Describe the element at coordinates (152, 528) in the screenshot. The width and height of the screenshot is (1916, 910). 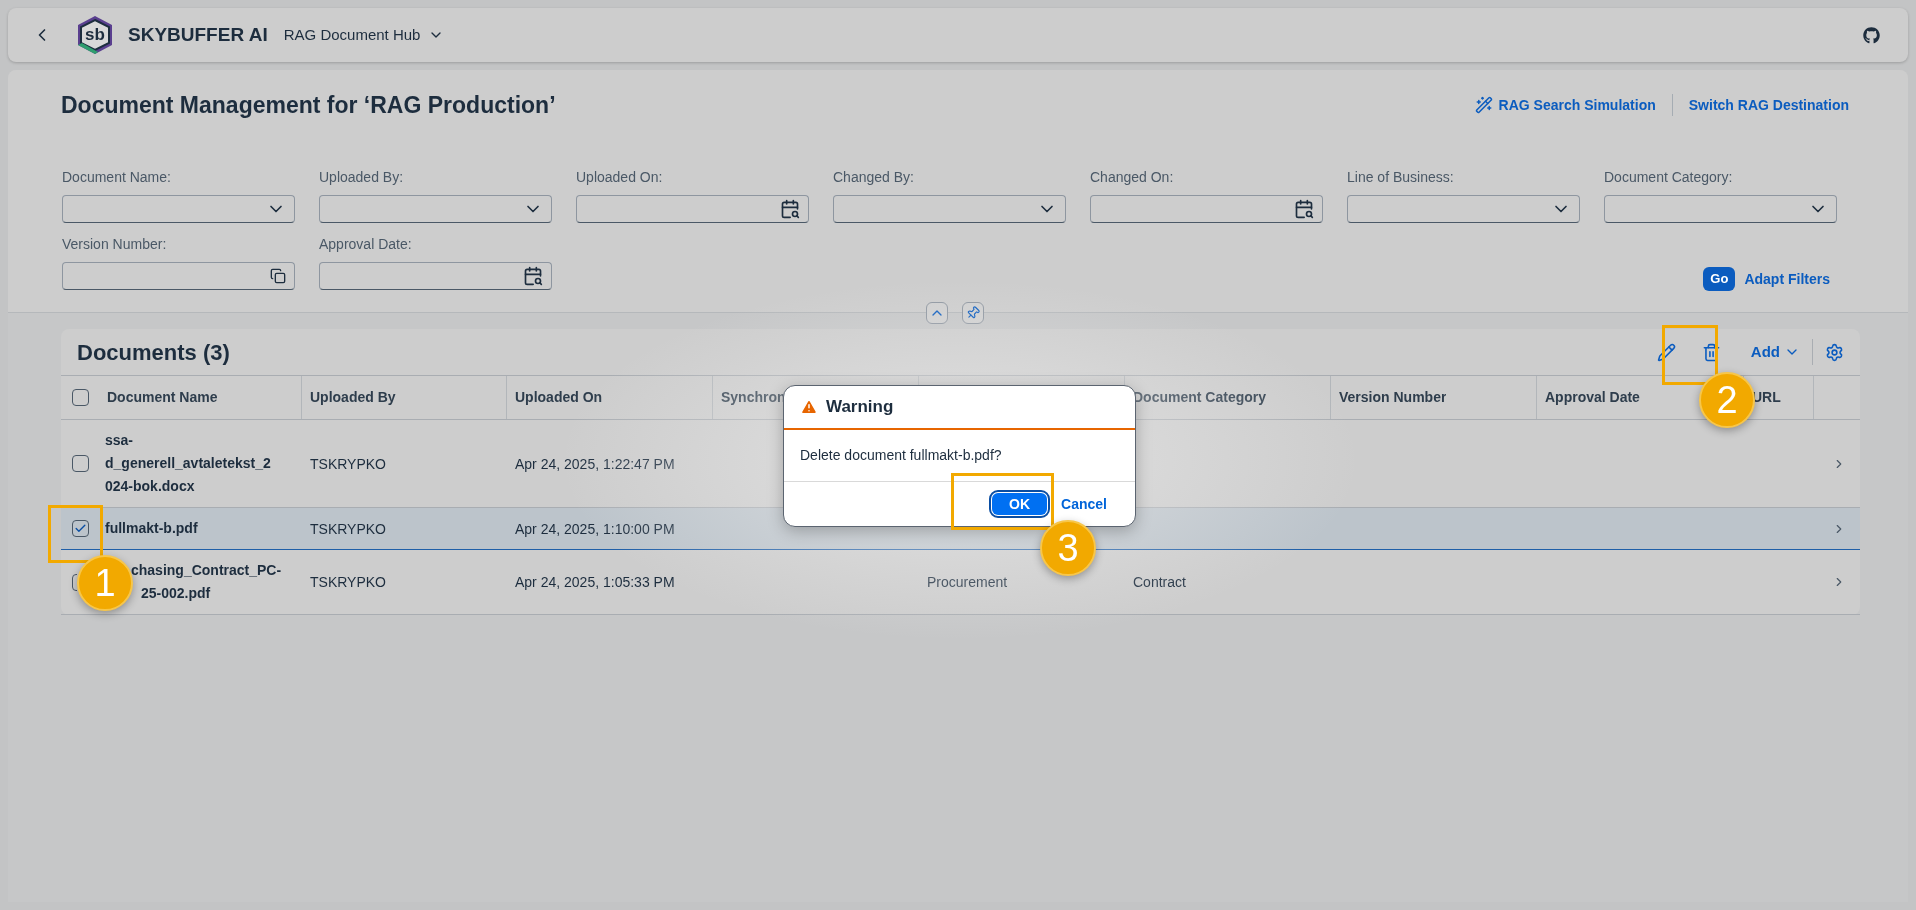
I see `table-cell-text: fullmakt-b.pdf` at that location.